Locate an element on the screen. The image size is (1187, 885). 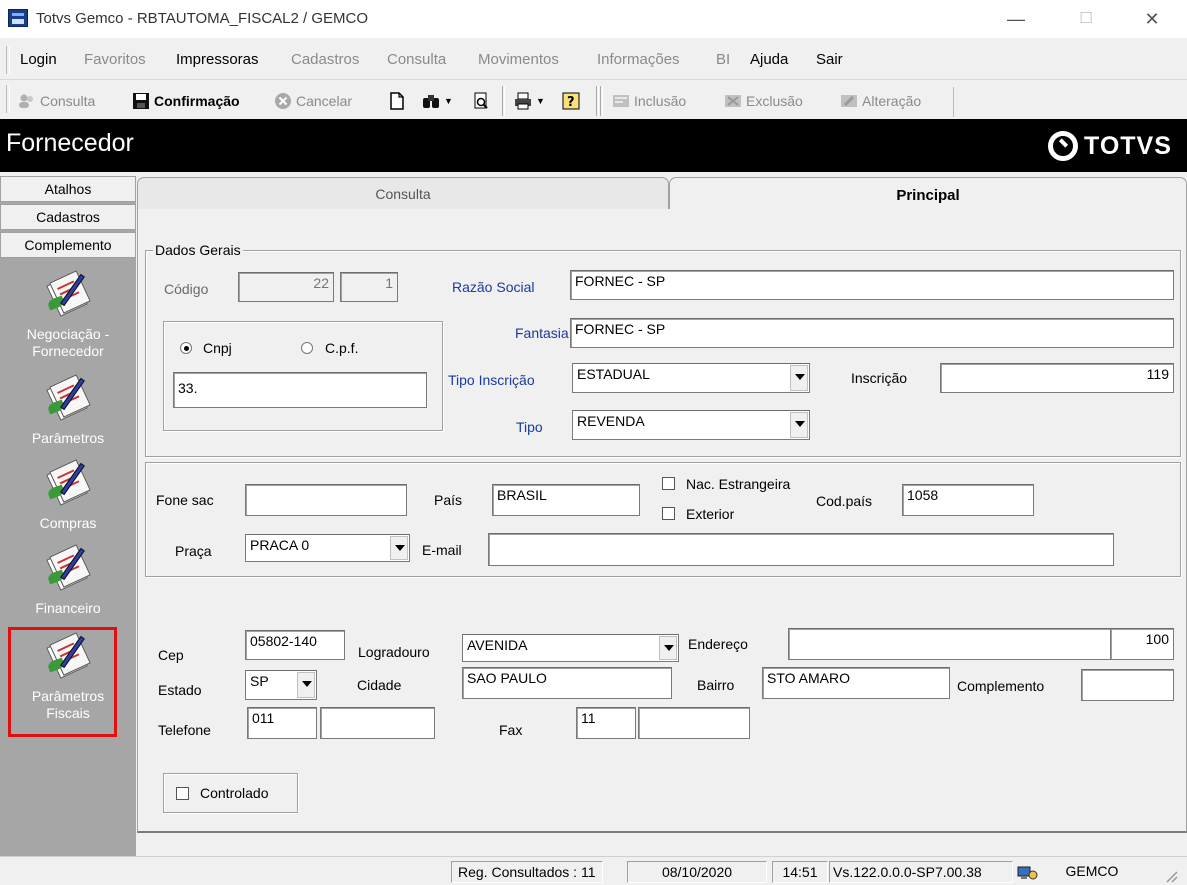
new-document-button is located at coordinates (397, 101).